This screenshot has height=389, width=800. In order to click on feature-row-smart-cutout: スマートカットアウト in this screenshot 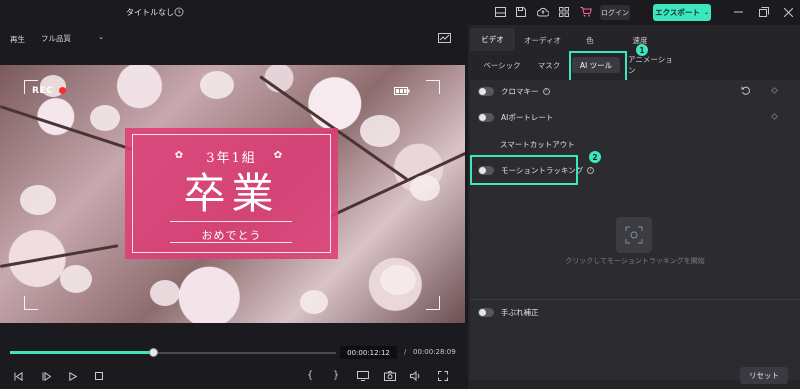, I will do `click(537, 144)`.